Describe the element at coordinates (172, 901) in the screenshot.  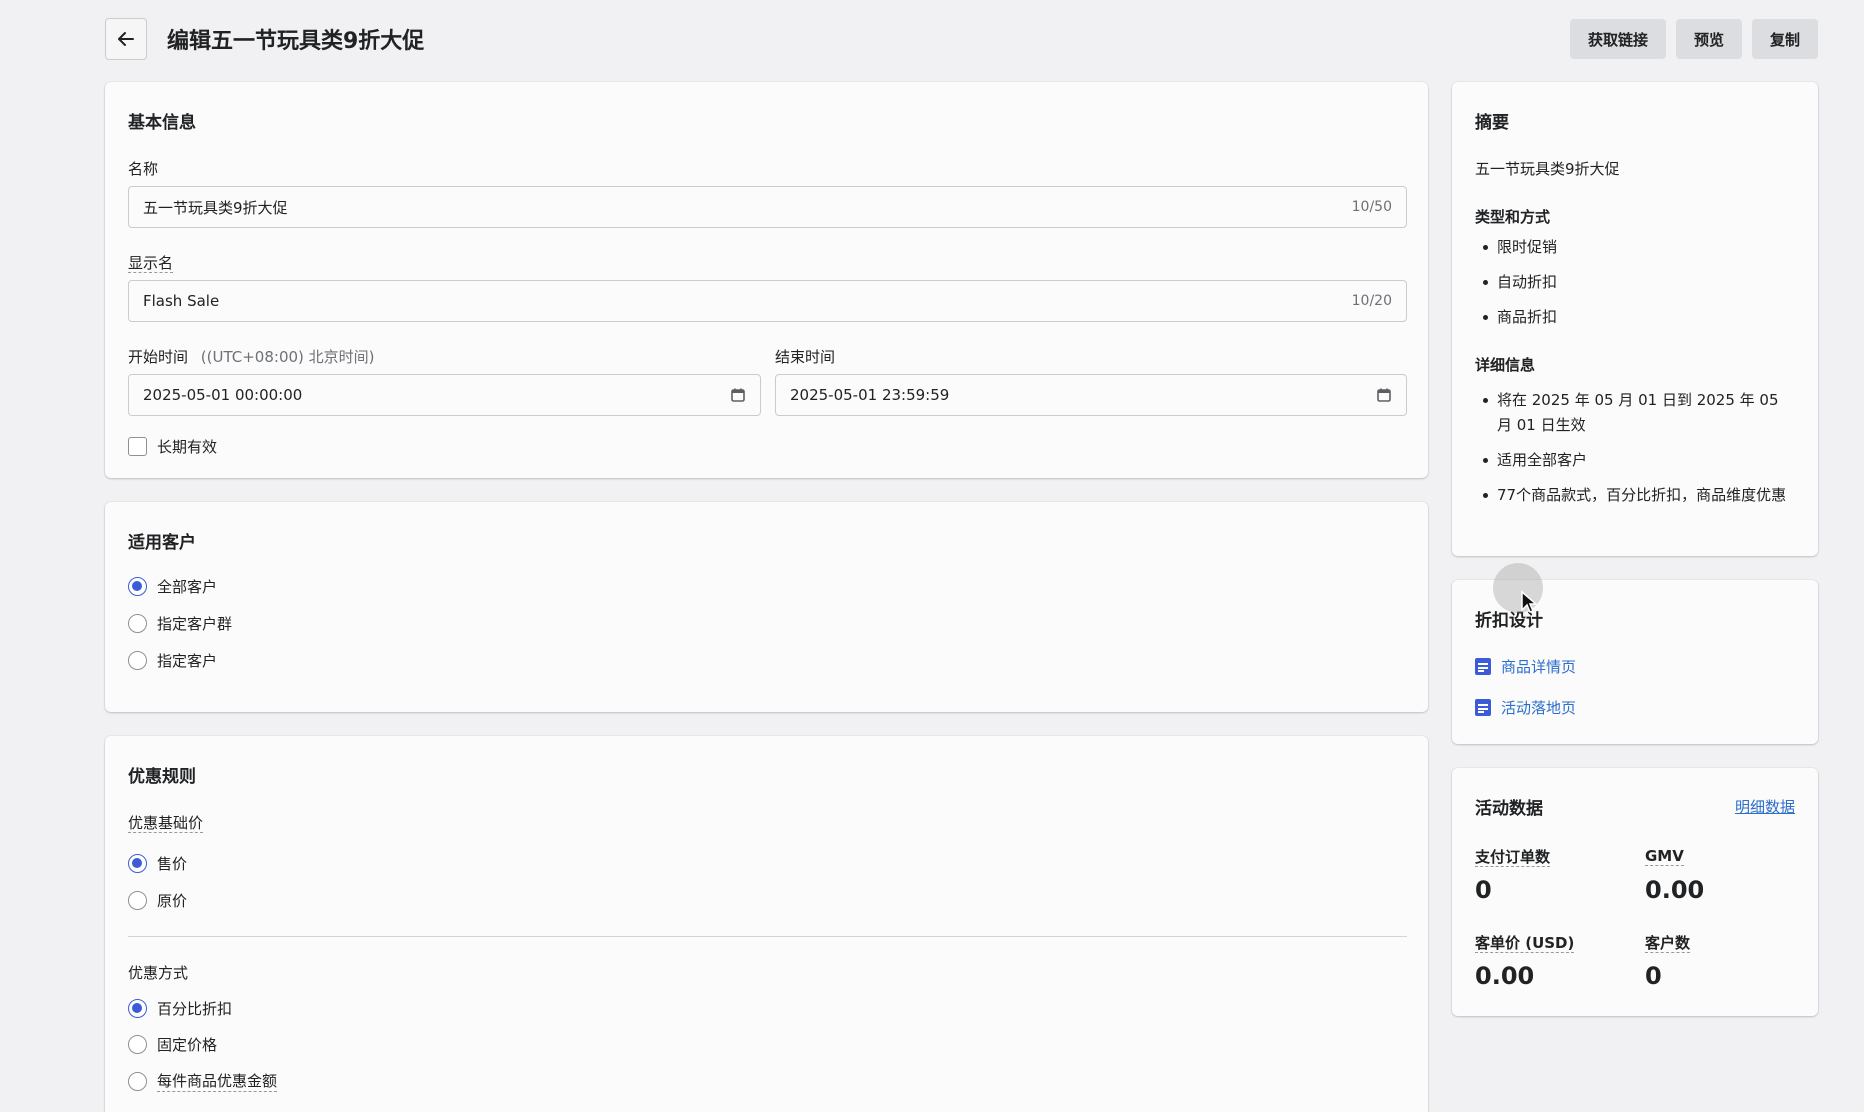
I see `option-label: 原价` at that location.